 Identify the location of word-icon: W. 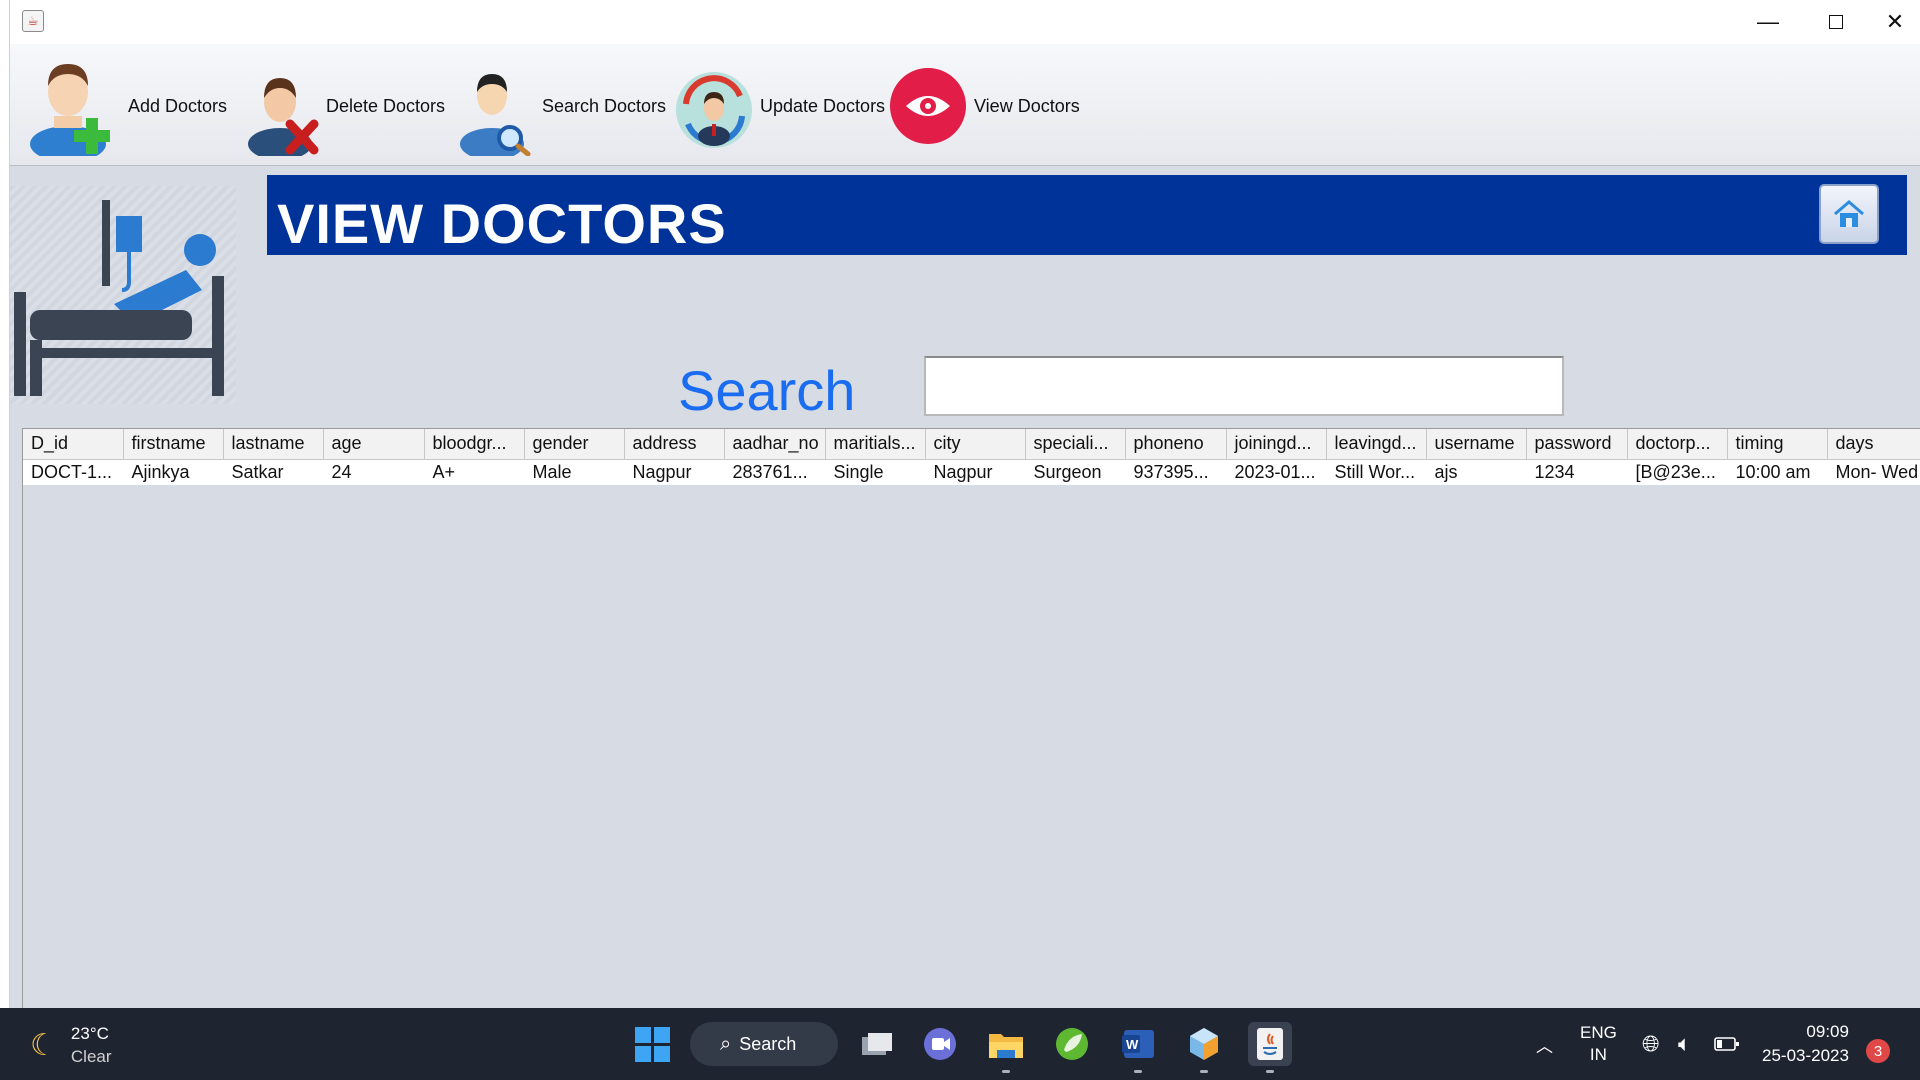
(1138, 1047).